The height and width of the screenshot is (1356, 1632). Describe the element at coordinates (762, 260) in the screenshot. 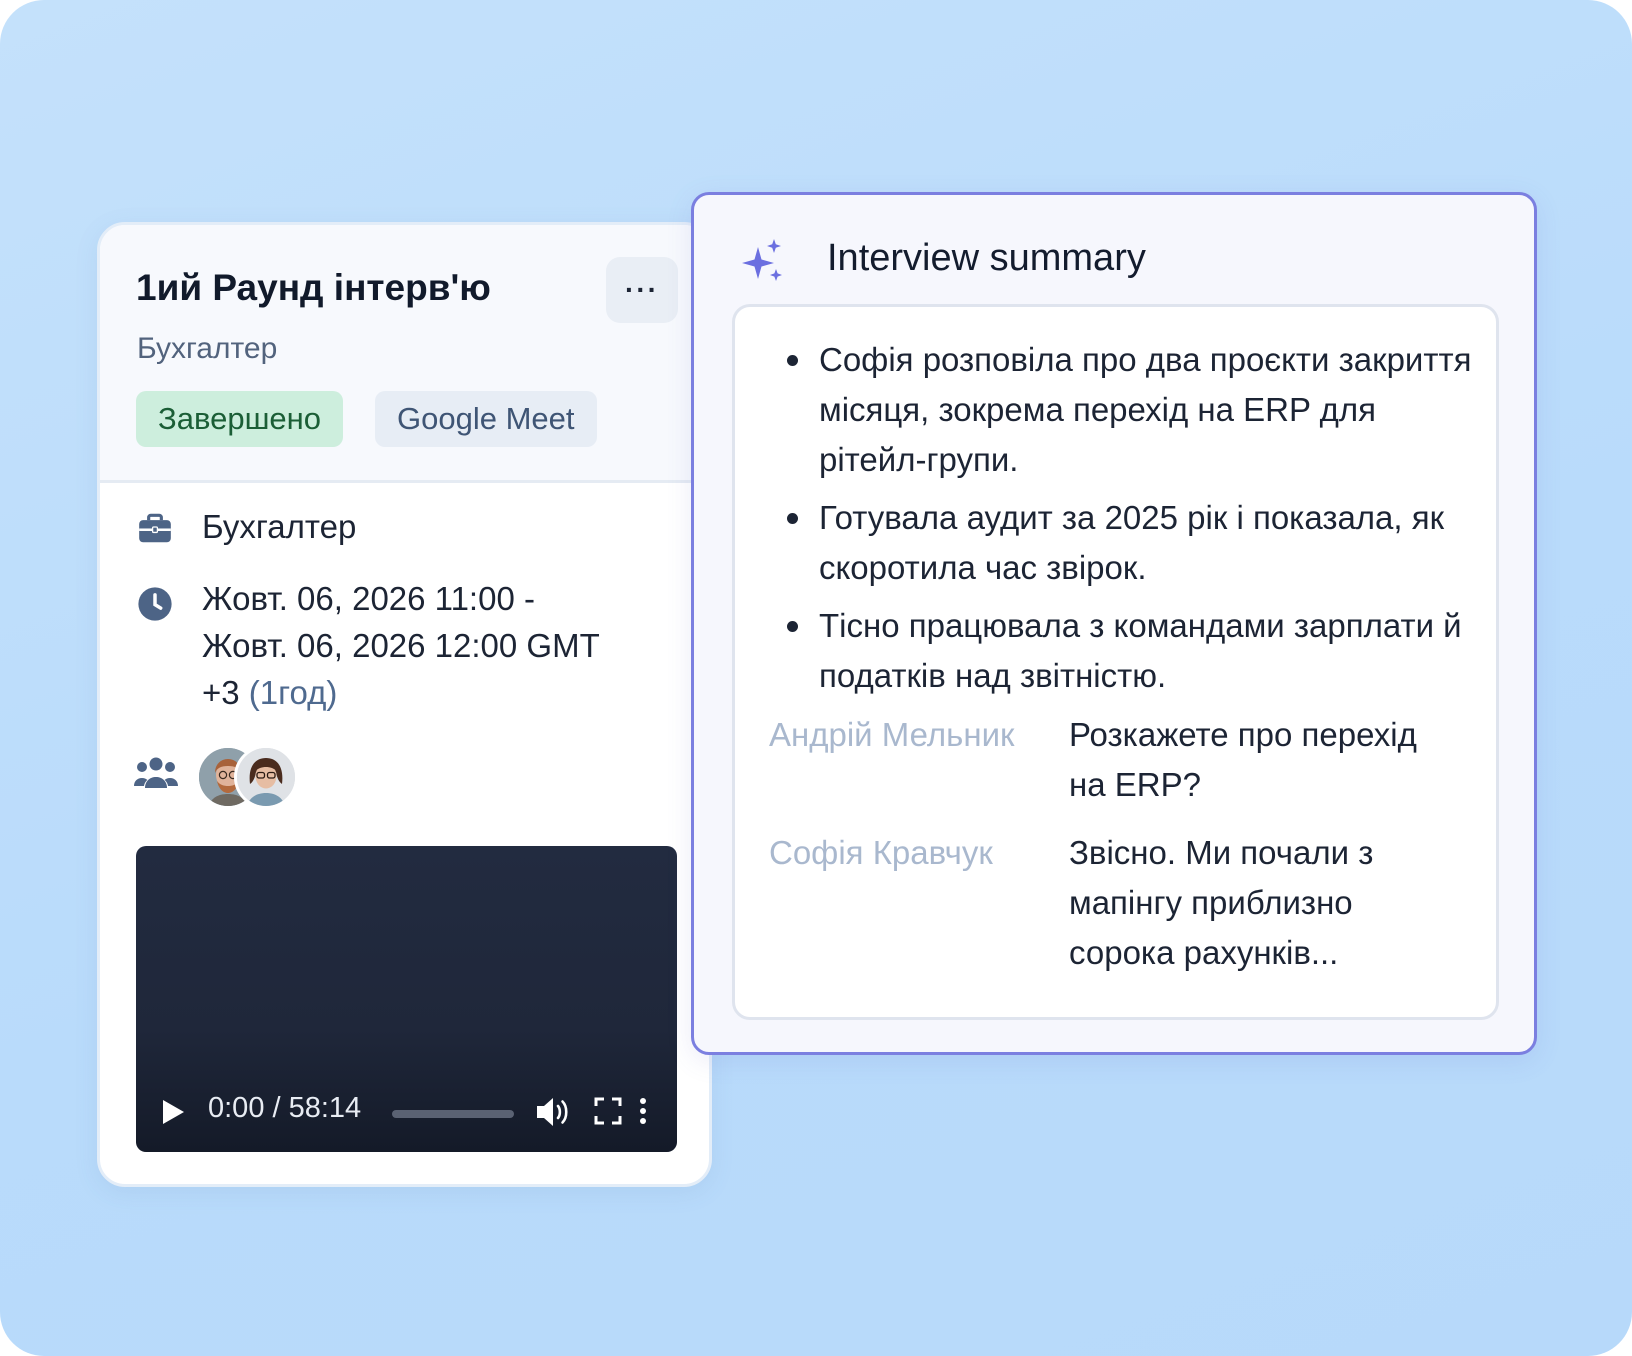

I see `sparkle-icon` at that location.